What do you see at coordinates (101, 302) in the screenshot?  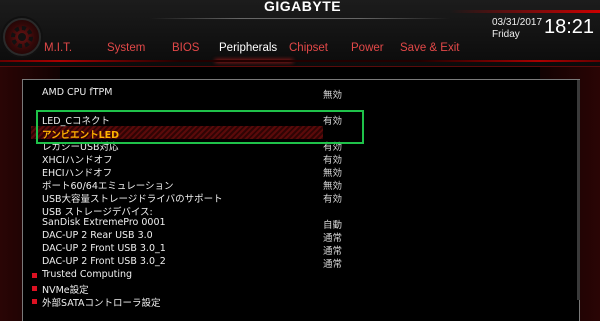 I see `submenu-external-sata: 外部SATAコントローラ設定` at bounding box center [101, 302].